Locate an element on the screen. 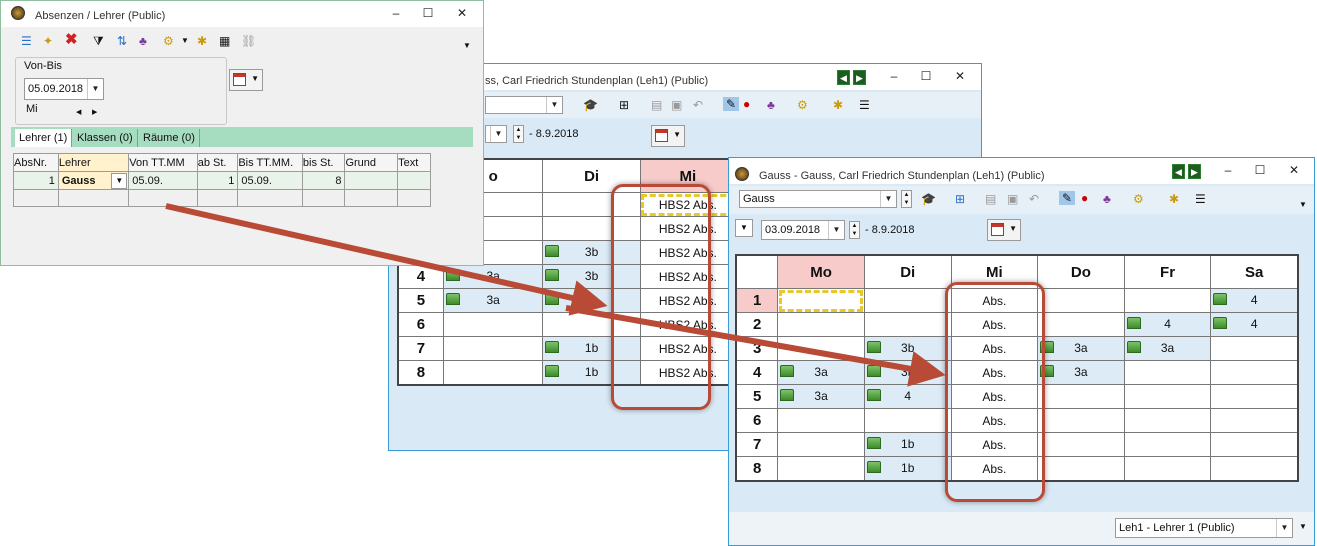 This screenshot has height=546, width=1317. back-calendar-button: ▼ is located at coordinates (668, 136).